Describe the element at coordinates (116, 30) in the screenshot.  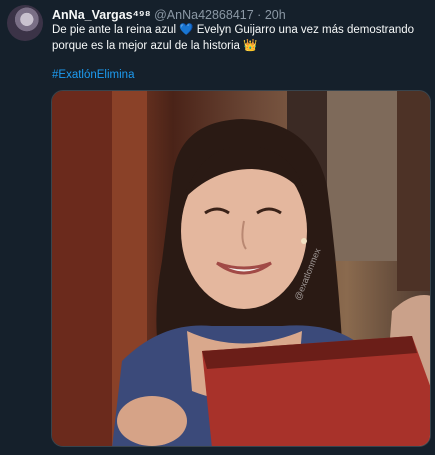
I see `tweet-text-part1: De pie ante la reina azul` at that location.